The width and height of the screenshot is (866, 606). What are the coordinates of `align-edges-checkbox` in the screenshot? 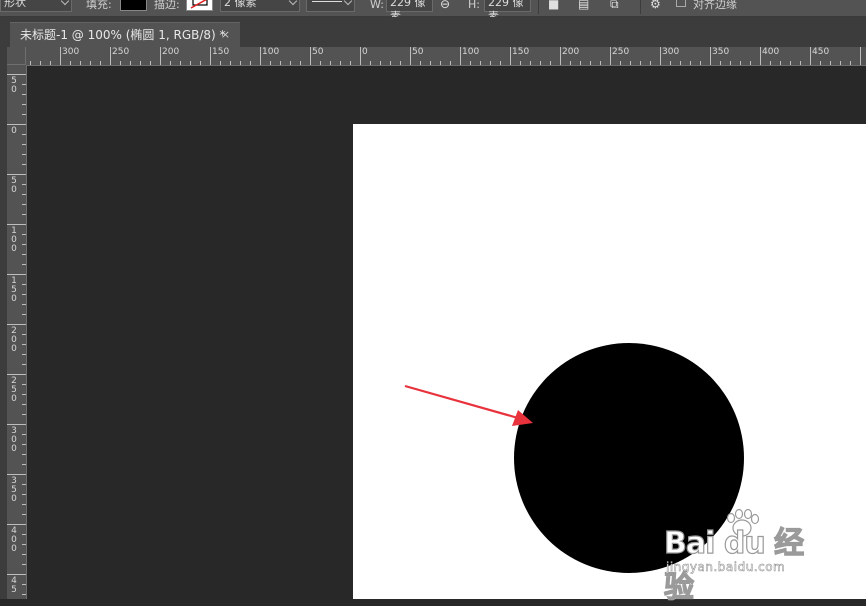 It's located at (681, 3).